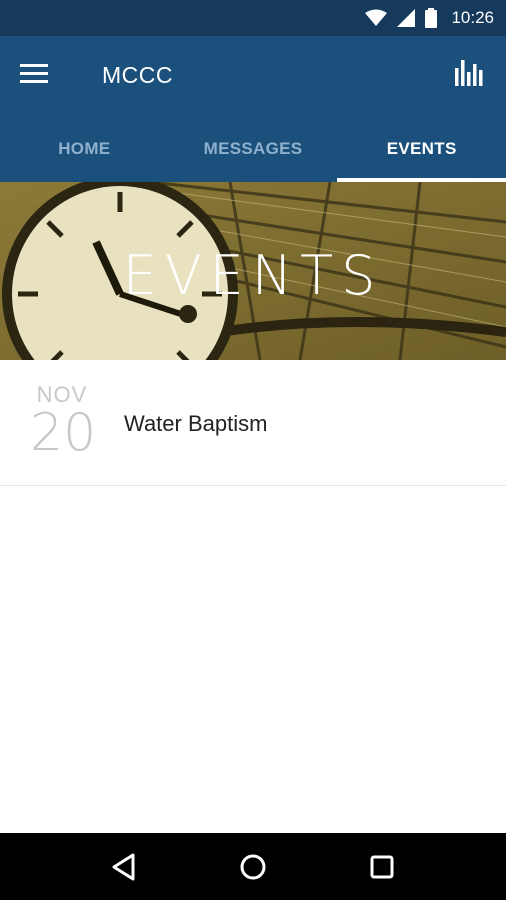  I want to click on event-title: Water Baptism, so click(196, 423).